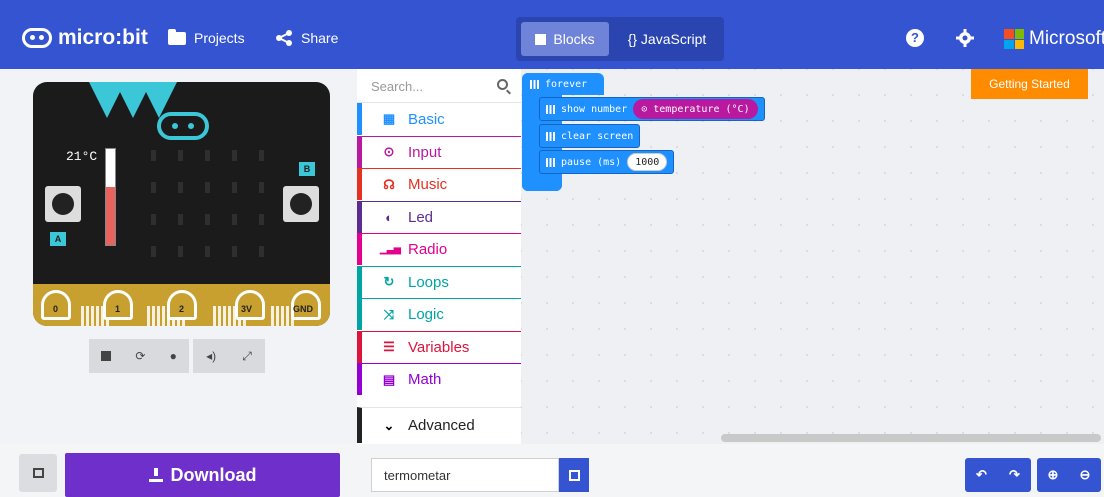 The height and width of the screenshot is (497, 1104). I want to click on debug-icon: ●, so click(173, 356).